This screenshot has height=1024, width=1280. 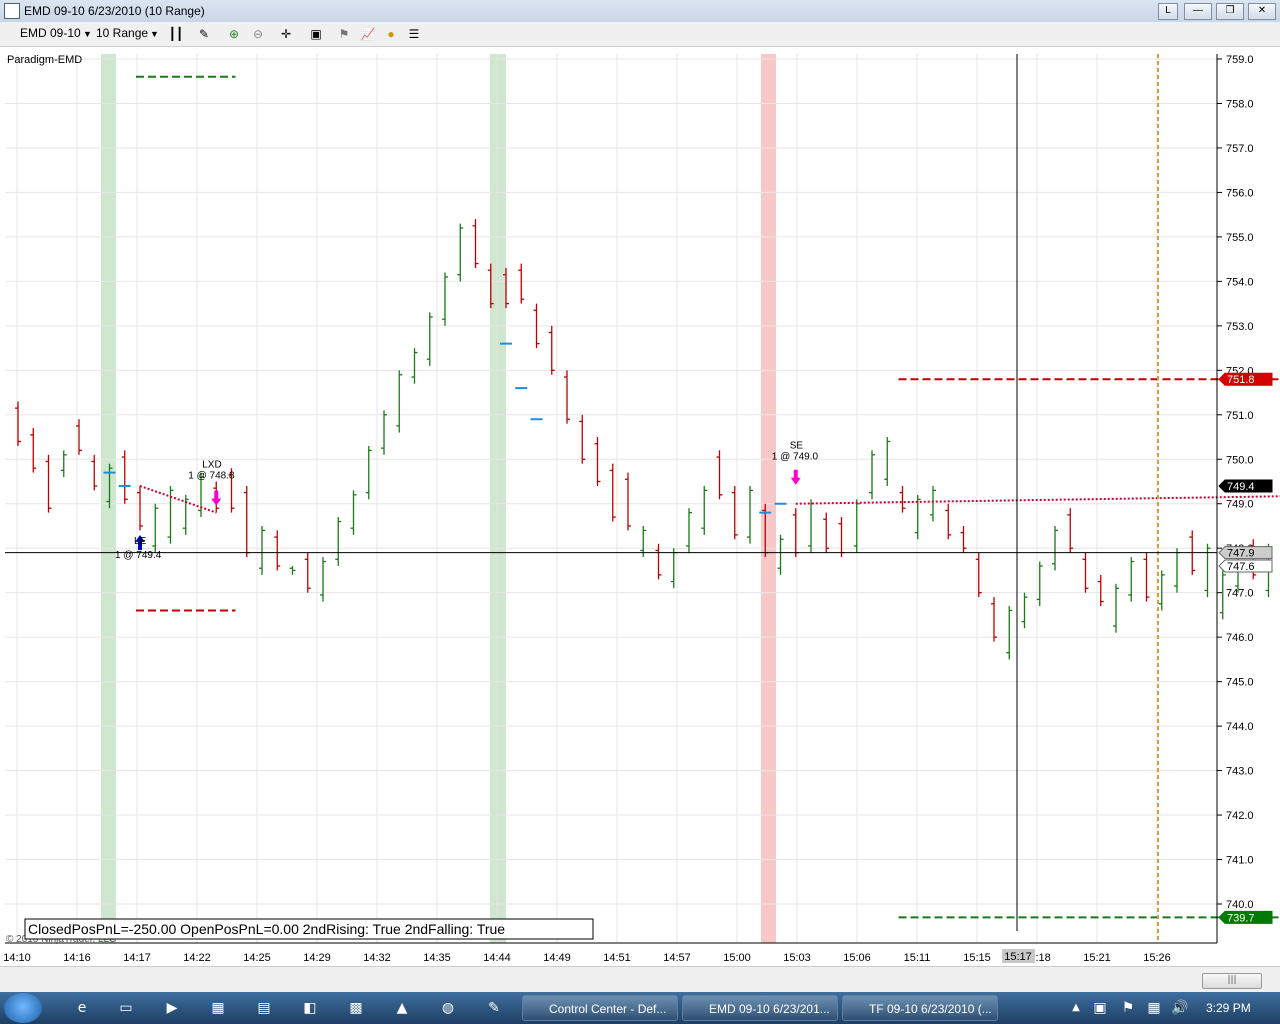 I want to click on x-tick-label: 15:06, so click(x=857, y=958).